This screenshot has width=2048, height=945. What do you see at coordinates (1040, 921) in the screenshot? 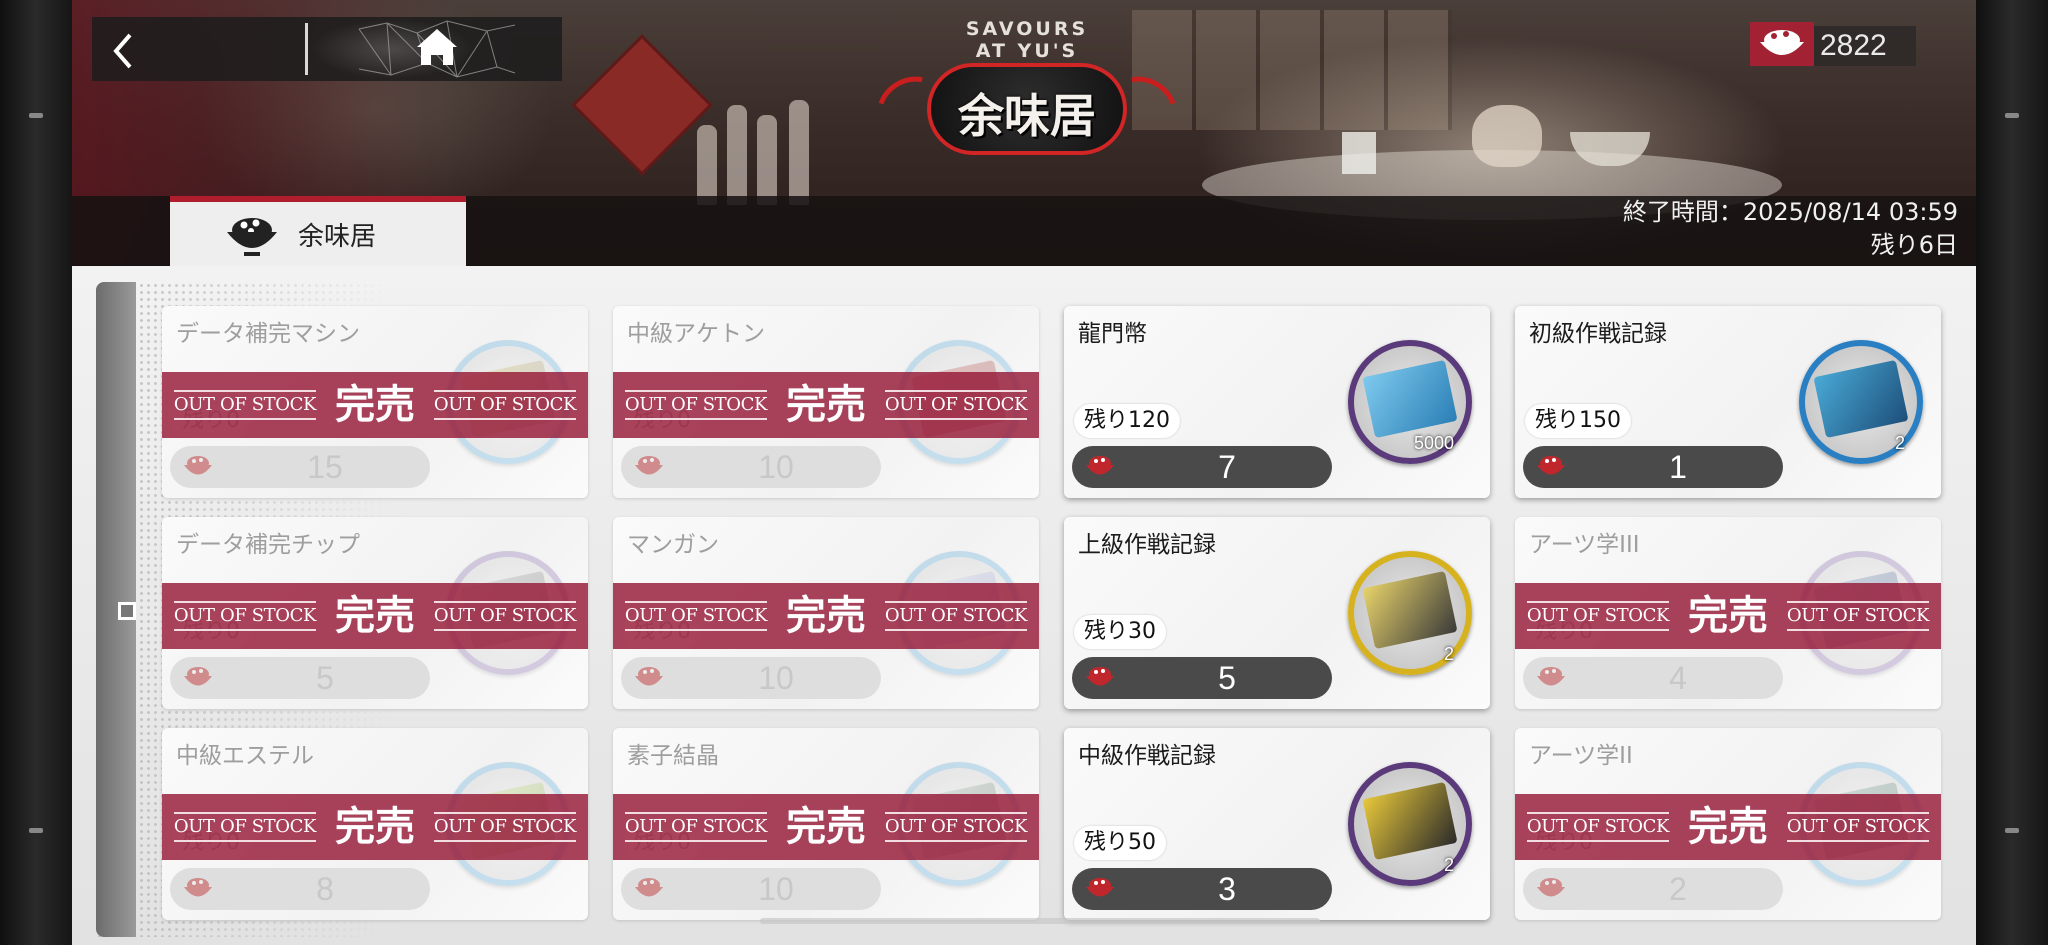
I see `scrollbar` at bounding box center [1040, 921].